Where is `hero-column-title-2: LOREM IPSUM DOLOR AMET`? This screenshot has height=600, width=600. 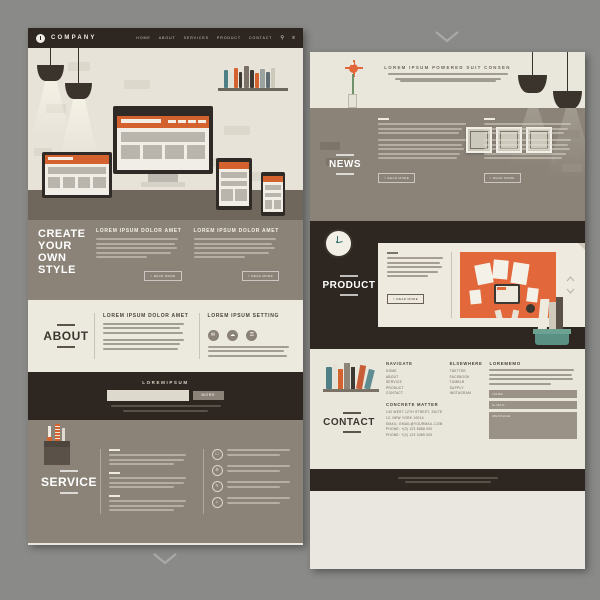 hero-column-title-2: LOREM IPSUM DOLOR AMET is located at coordinates (236, 231).